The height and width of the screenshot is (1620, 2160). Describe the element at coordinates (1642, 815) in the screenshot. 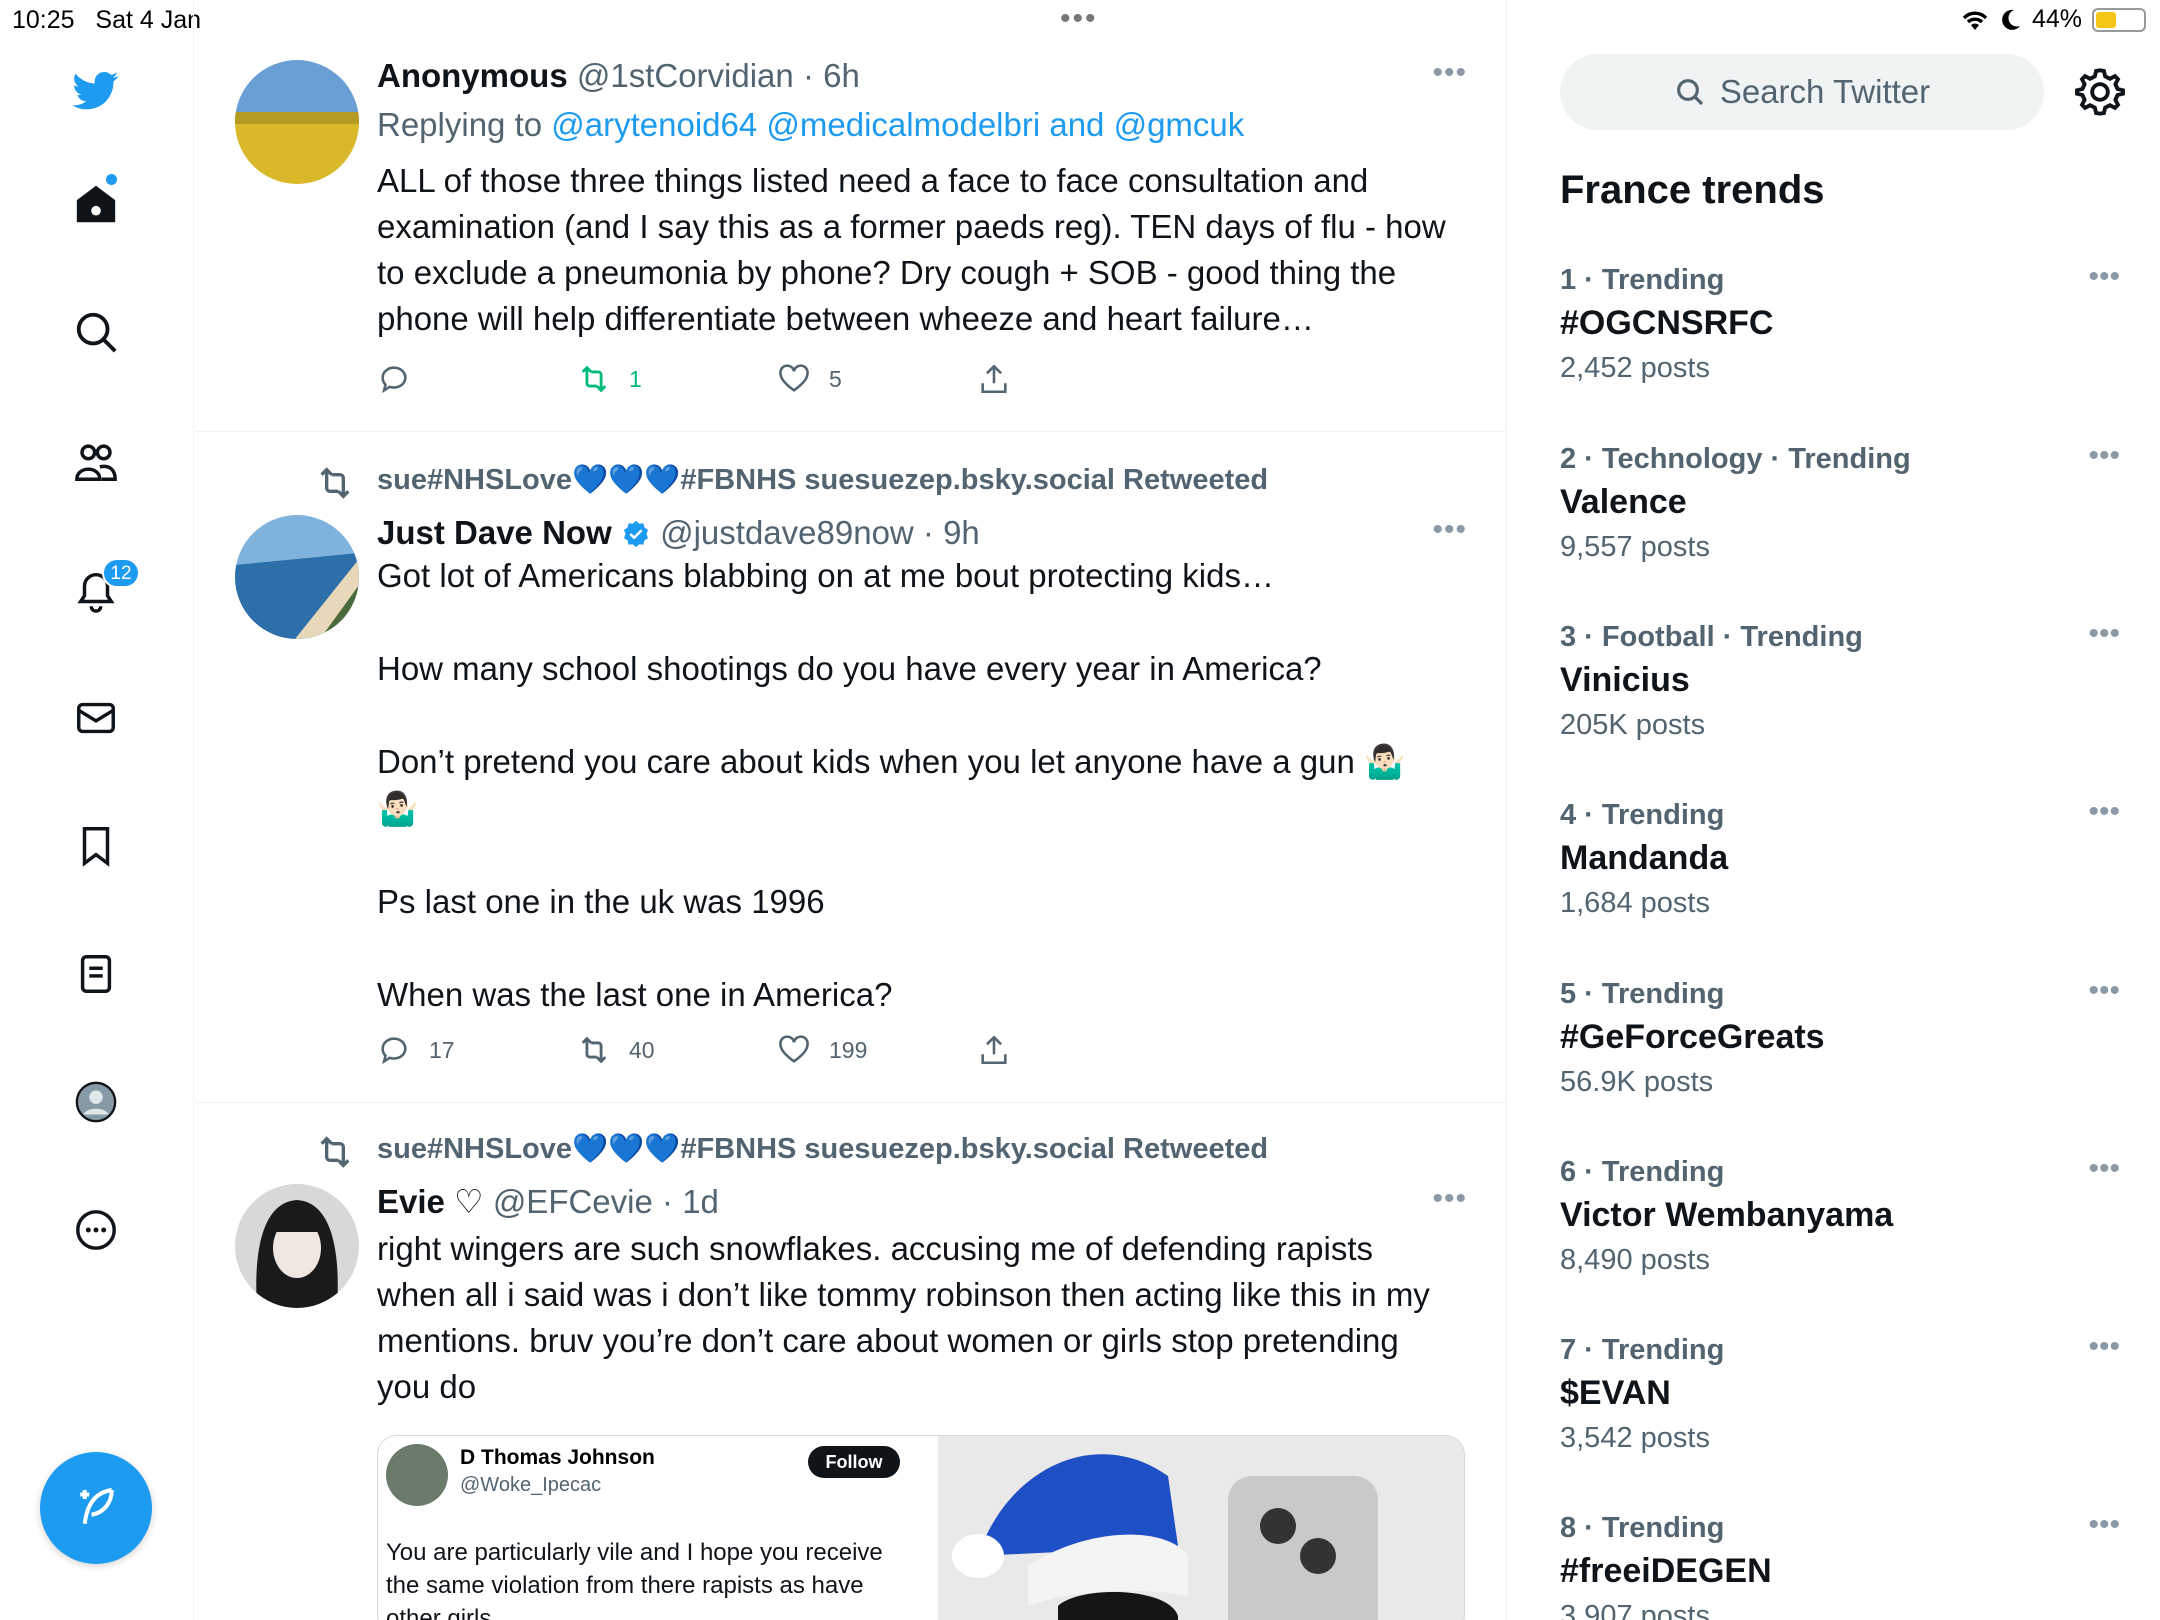

I see `trend-meta: 4 · Trending` at that location.